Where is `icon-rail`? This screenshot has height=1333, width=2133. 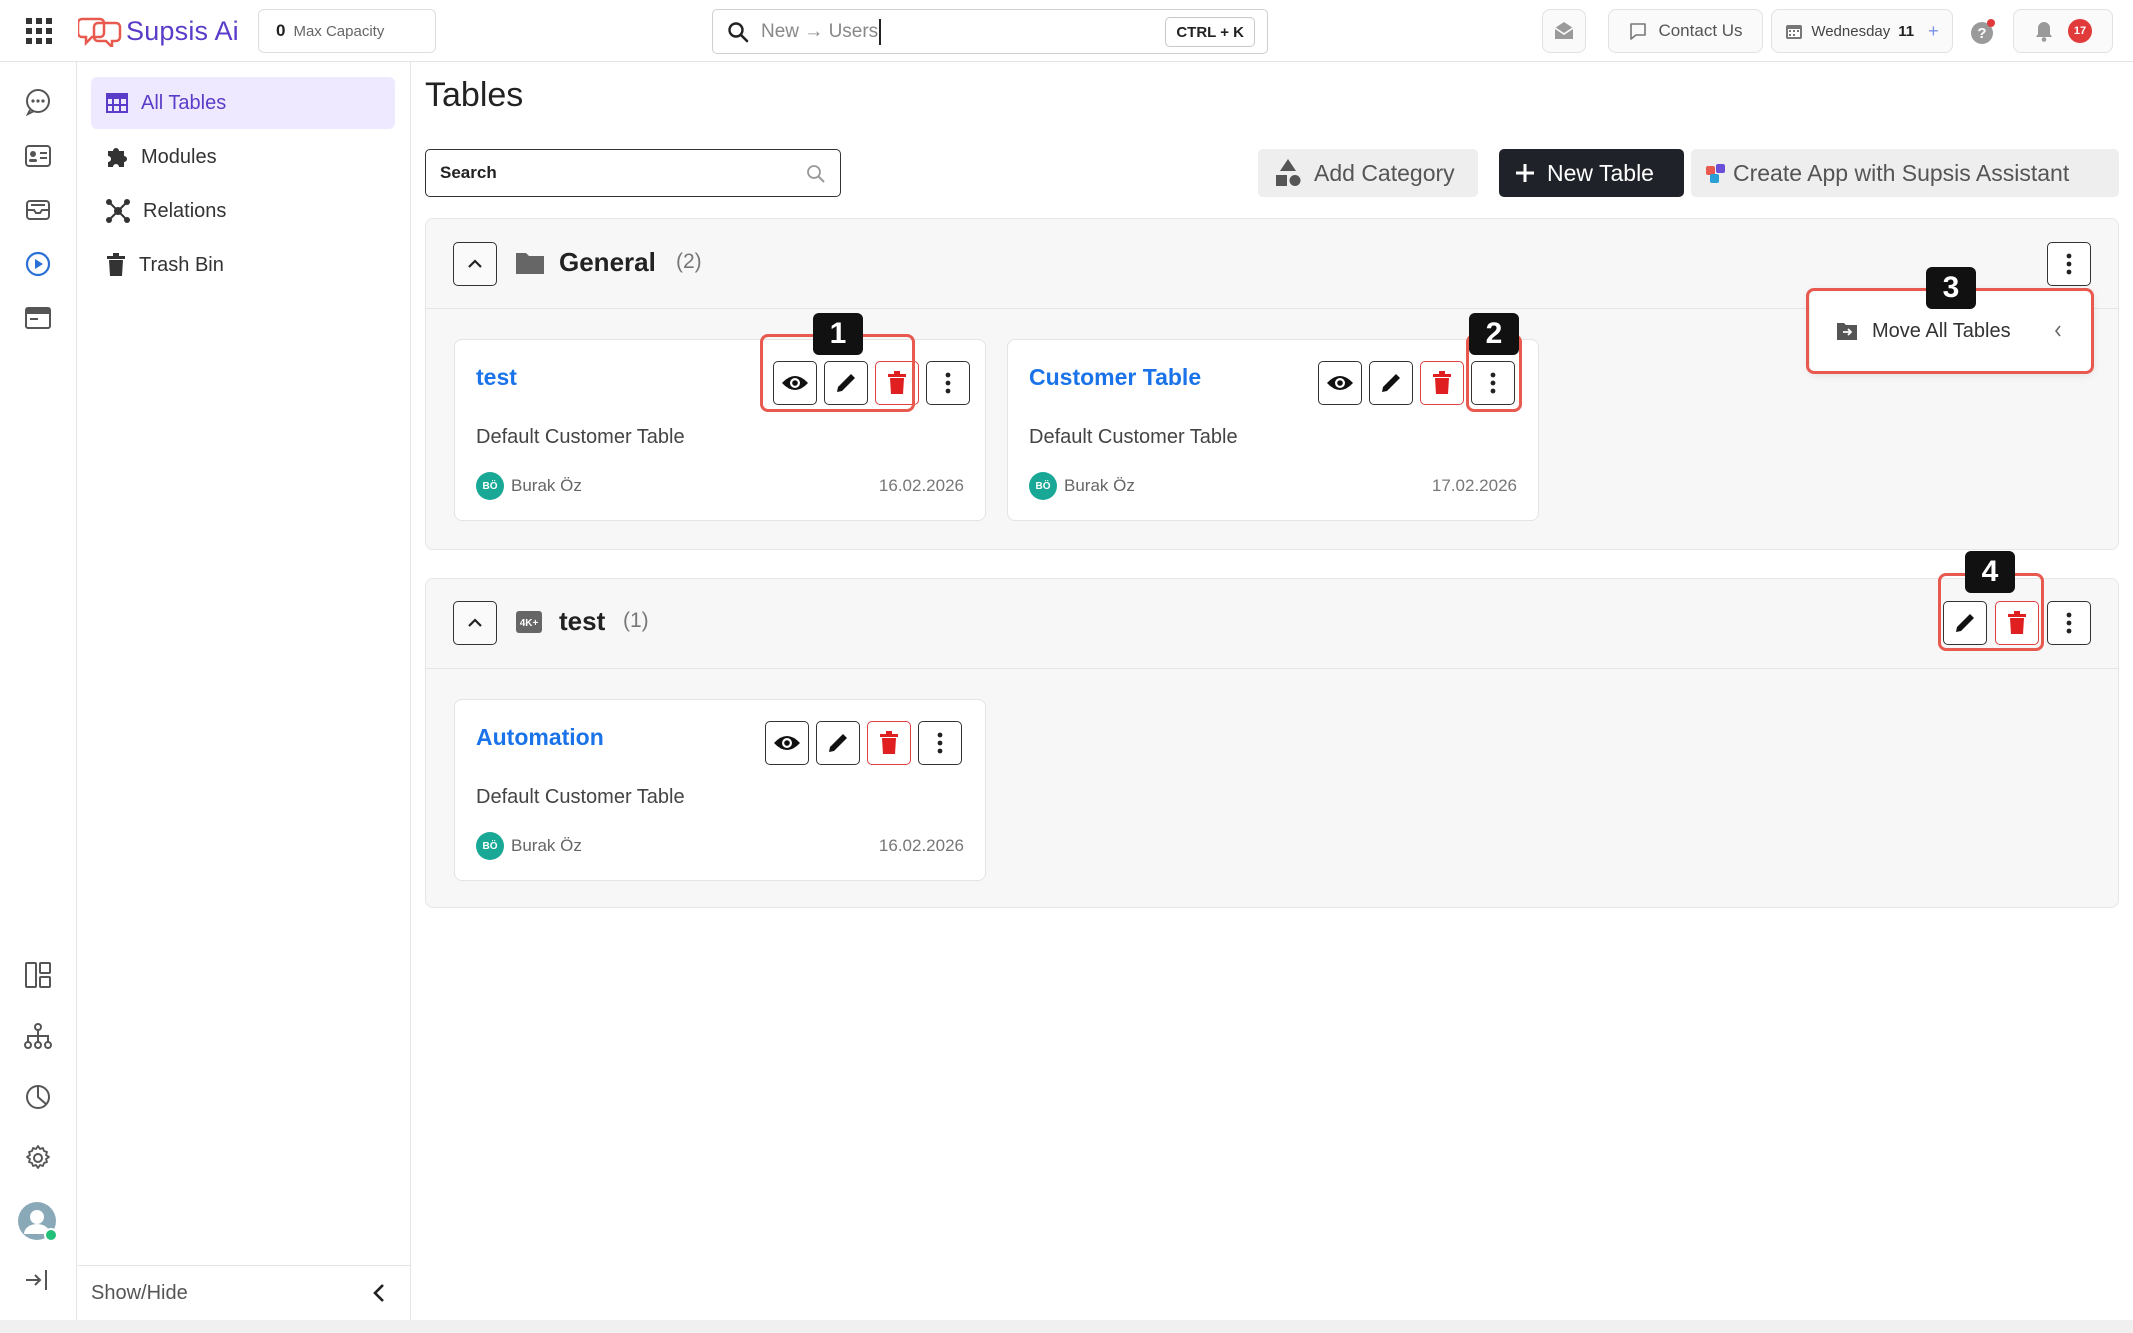 icon-rail is located at coordinates (38, 691).